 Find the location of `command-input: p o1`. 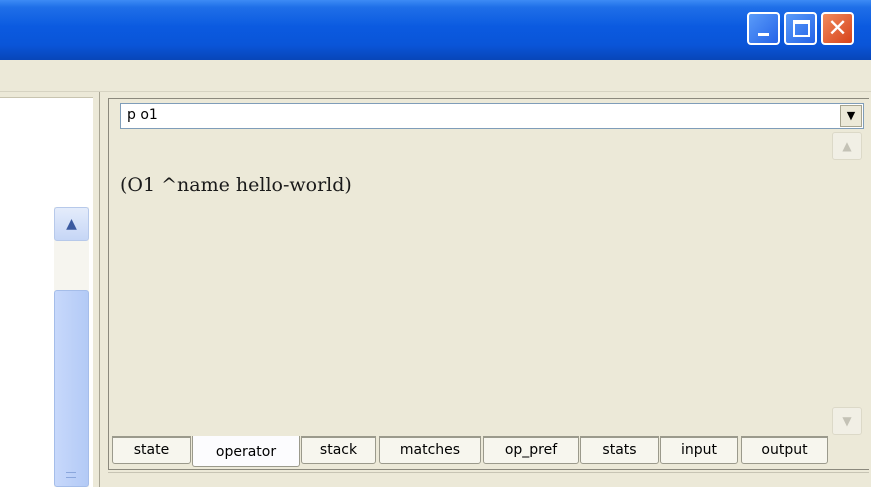

command-input: p o1 is located at coordinates (142, 115).